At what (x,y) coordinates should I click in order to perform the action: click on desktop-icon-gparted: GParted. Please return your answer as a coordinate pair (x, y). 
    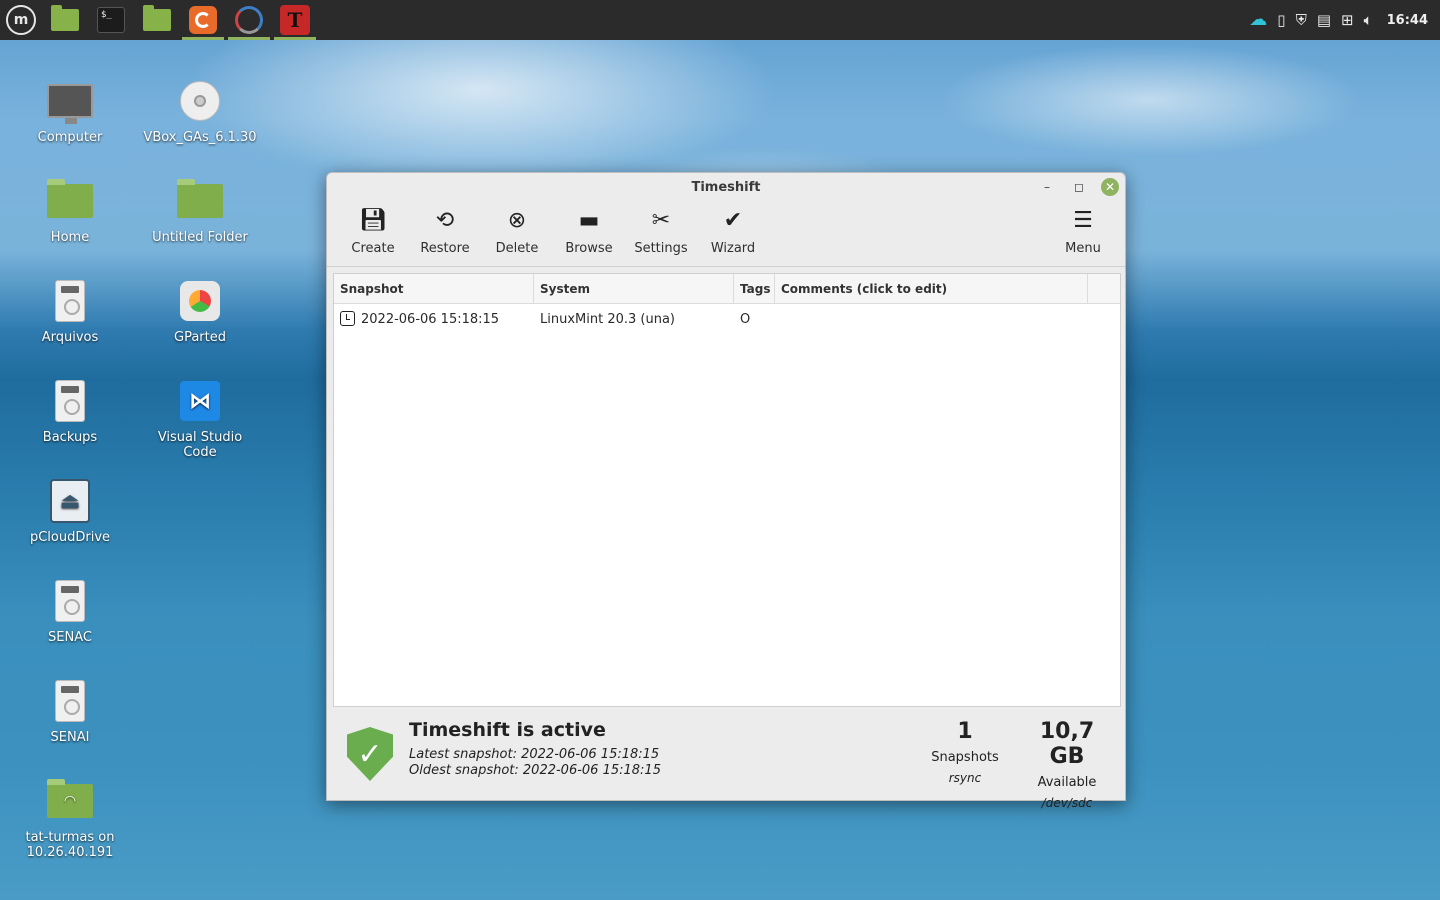
    Looking at the image, I should click on (200, 310).